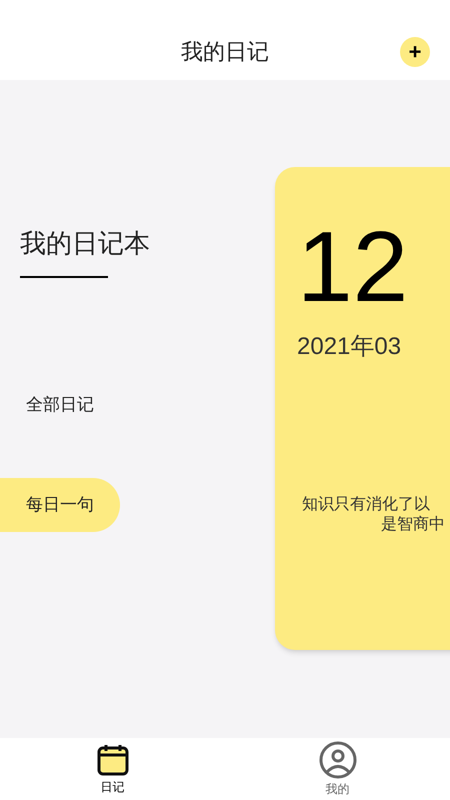 The width and height of the screenshot is (450, 800). I want to click on page-title: 我的日记, so click(225, 52).